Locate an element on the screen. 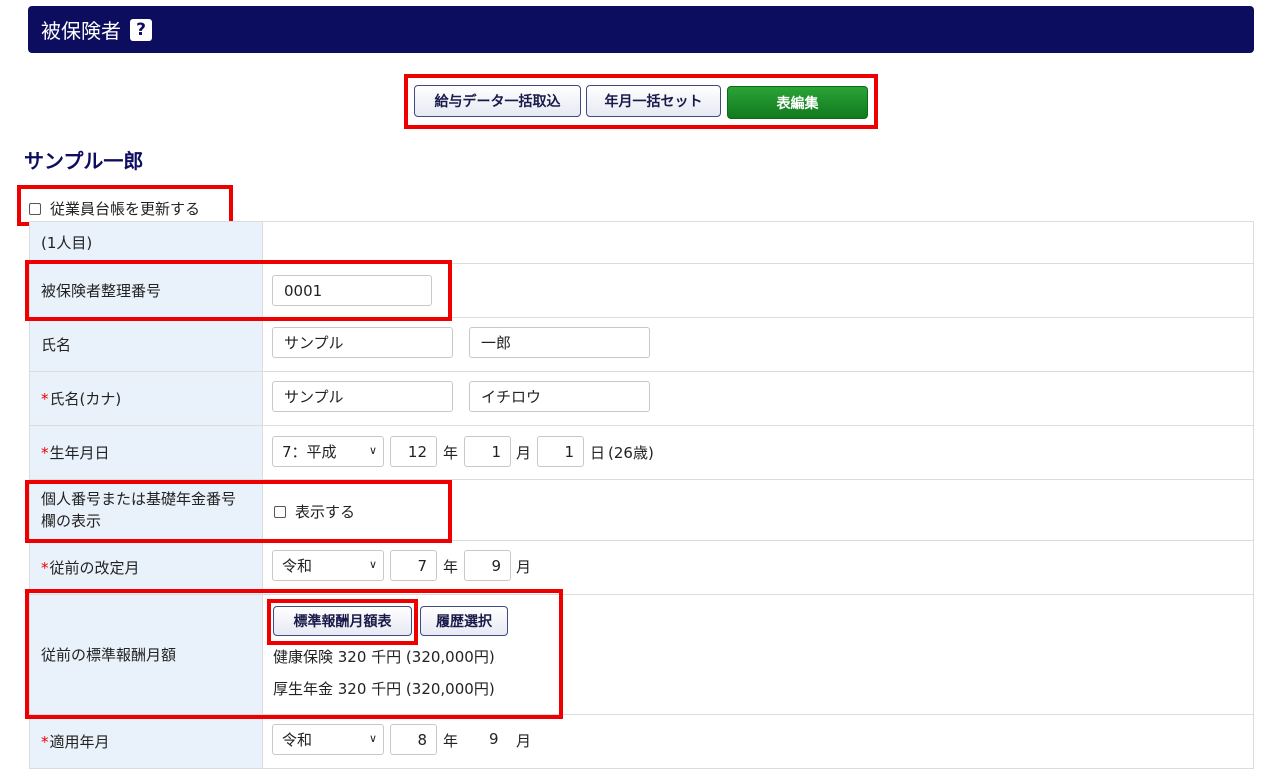  kana-label: 氏名(カナ) is located at coordinates (85, 398).